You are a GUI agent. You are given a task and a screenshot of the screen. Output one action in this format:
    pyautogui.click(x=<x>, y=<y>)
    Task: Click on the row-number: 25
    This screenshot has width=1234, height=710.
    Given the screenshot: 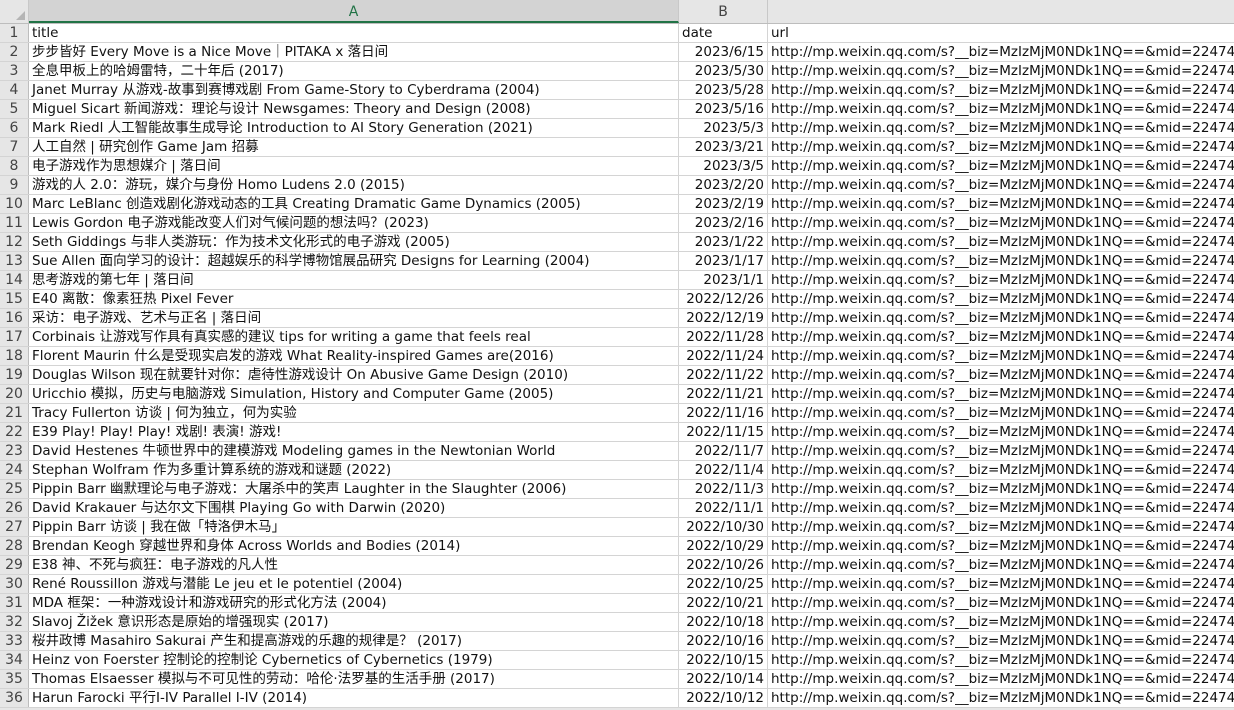 What is the action you would take?
    pyautogui.click(x=14, y=489)
    